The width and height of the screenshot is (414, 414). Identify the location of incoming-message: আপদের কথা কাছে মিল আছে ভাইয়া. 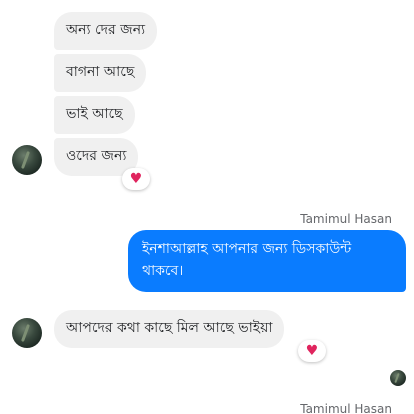
(169, 329).